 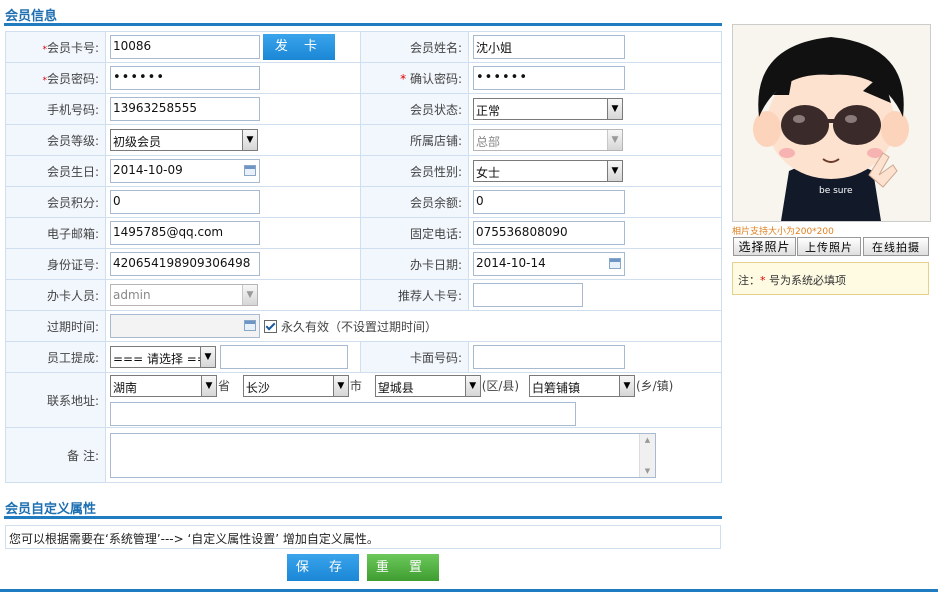 What do you see at coordinates (55, 171) in the screenshot?
I see `birthday-label: 会员生日:` at bounding box center [55, 171].